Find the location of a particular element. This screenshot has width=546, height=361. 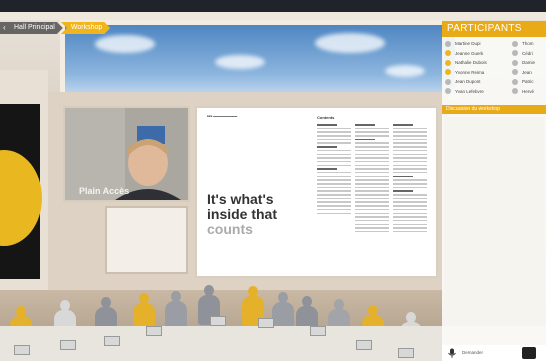

back-arrow-icon: ‹ is located at coordinates (4, 27).